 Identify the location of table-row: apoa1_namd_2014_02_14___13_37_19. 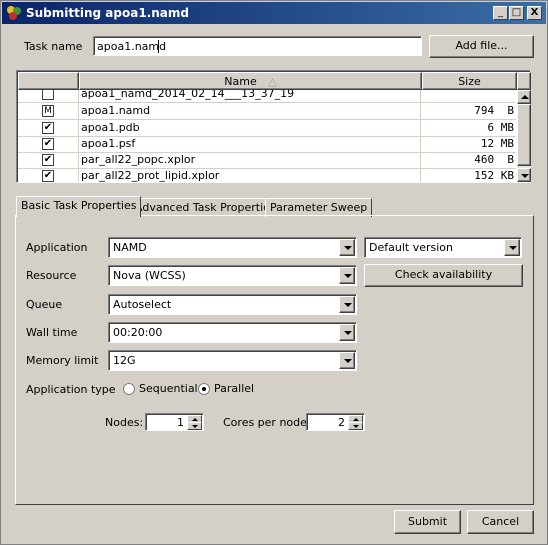
(267, 96).